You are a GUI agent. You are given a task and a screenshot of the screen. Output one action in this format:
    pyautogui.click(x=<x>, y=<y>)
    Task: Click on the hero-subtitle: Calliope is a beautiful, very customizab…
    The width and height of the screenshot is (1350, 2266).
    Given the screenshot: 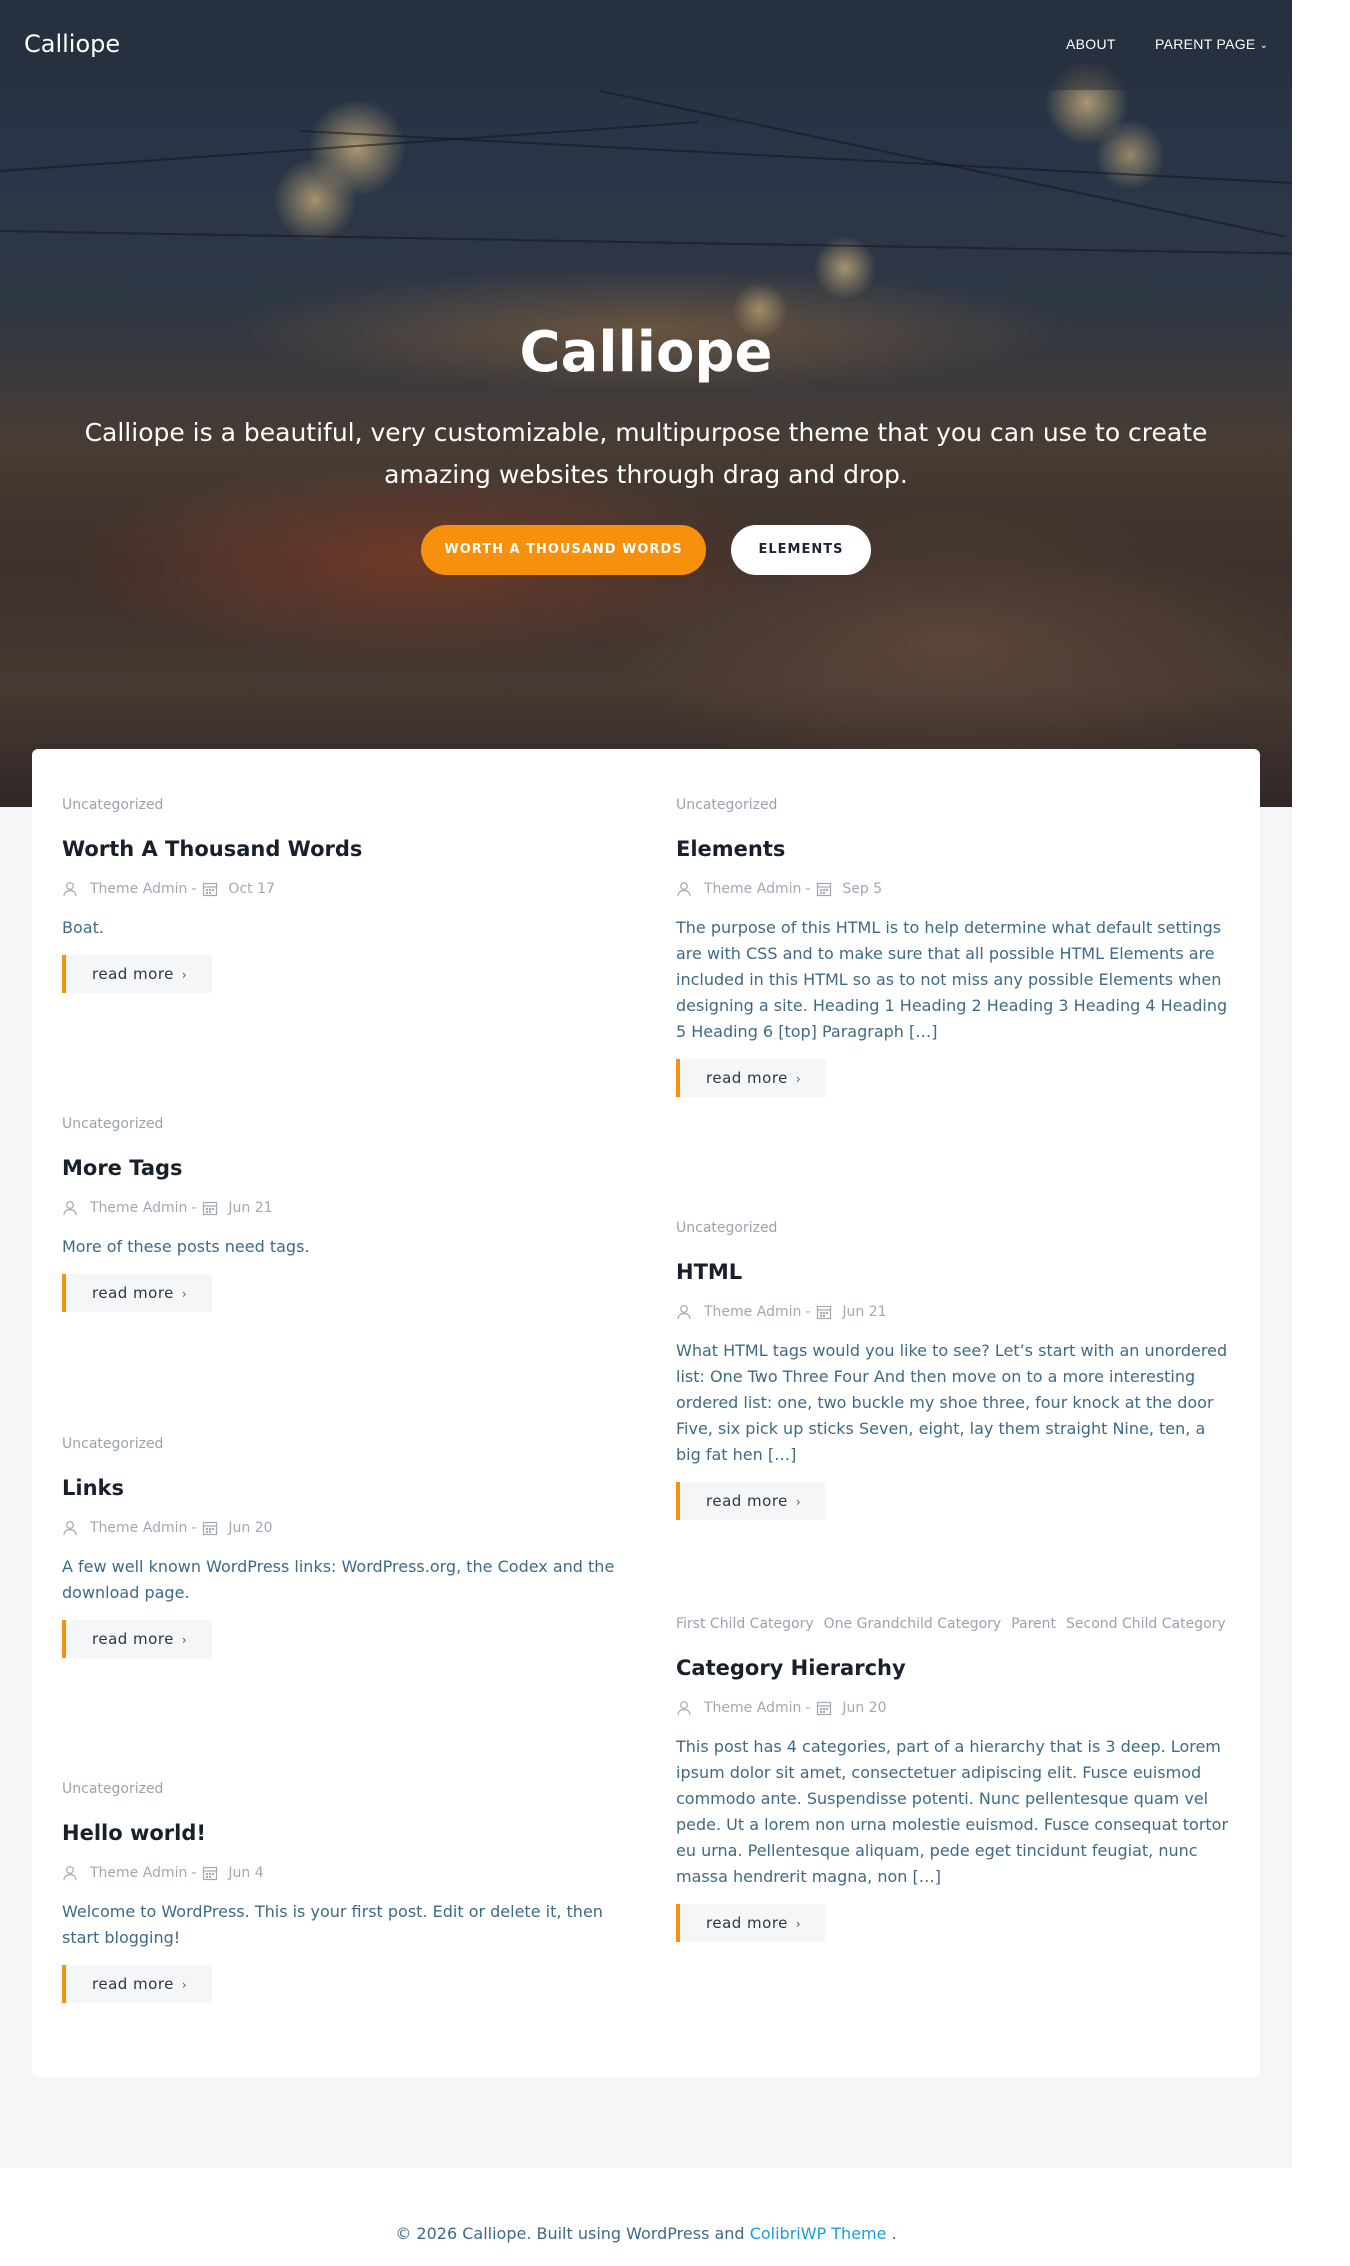 What is the action you would take?
    pyautogui.click(x=646, y=453)
    